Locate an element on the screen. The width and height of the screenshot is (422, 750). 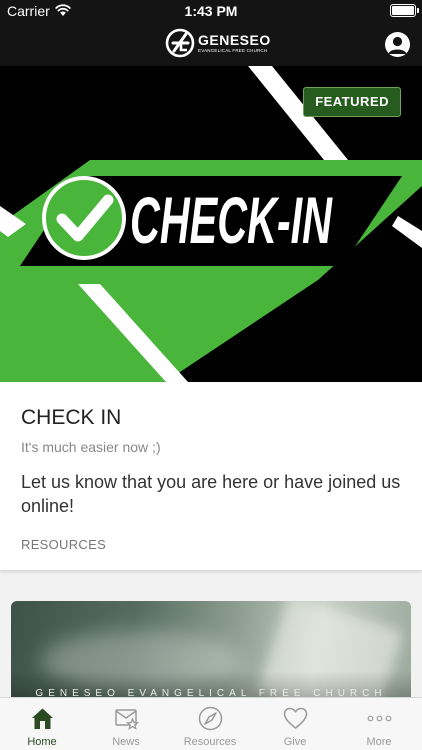
card-category: RESOURCES is located at coordinates (64, 544).